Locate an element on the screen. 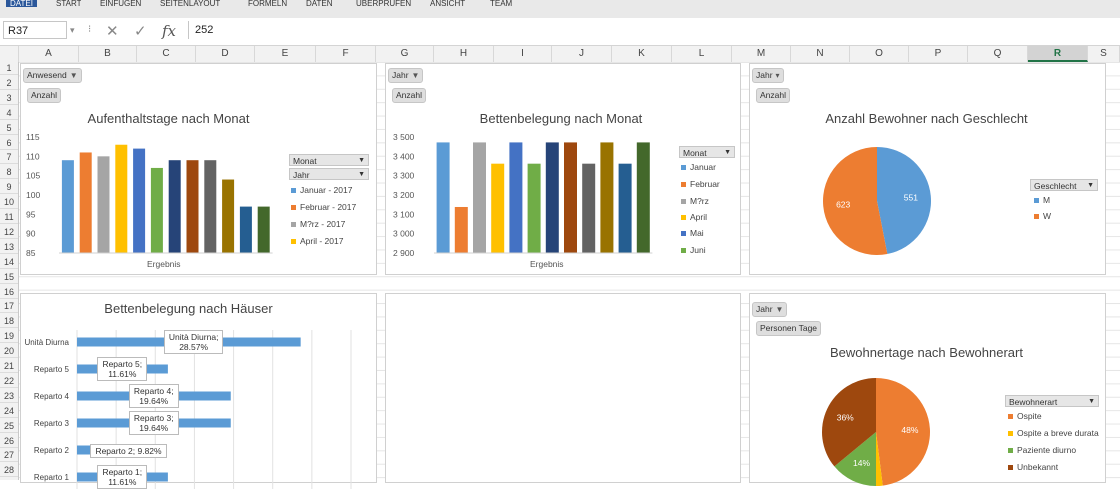  confirm-icon: ✓ is located at coordinates (140, 31).